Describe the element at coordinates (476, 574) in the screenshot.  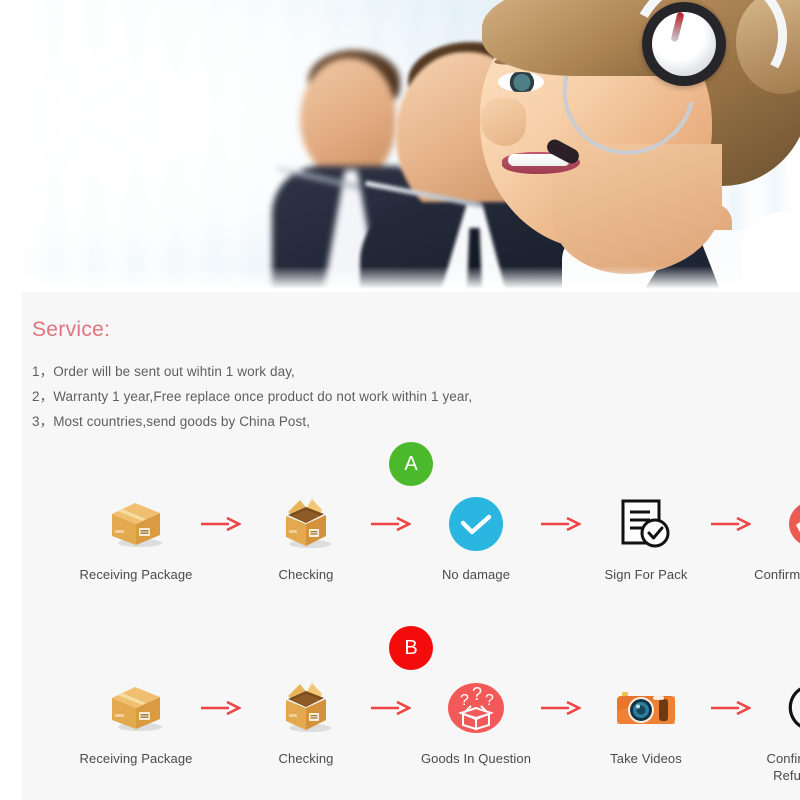
I see `flow-a-step-3-label: No damage` at that location.